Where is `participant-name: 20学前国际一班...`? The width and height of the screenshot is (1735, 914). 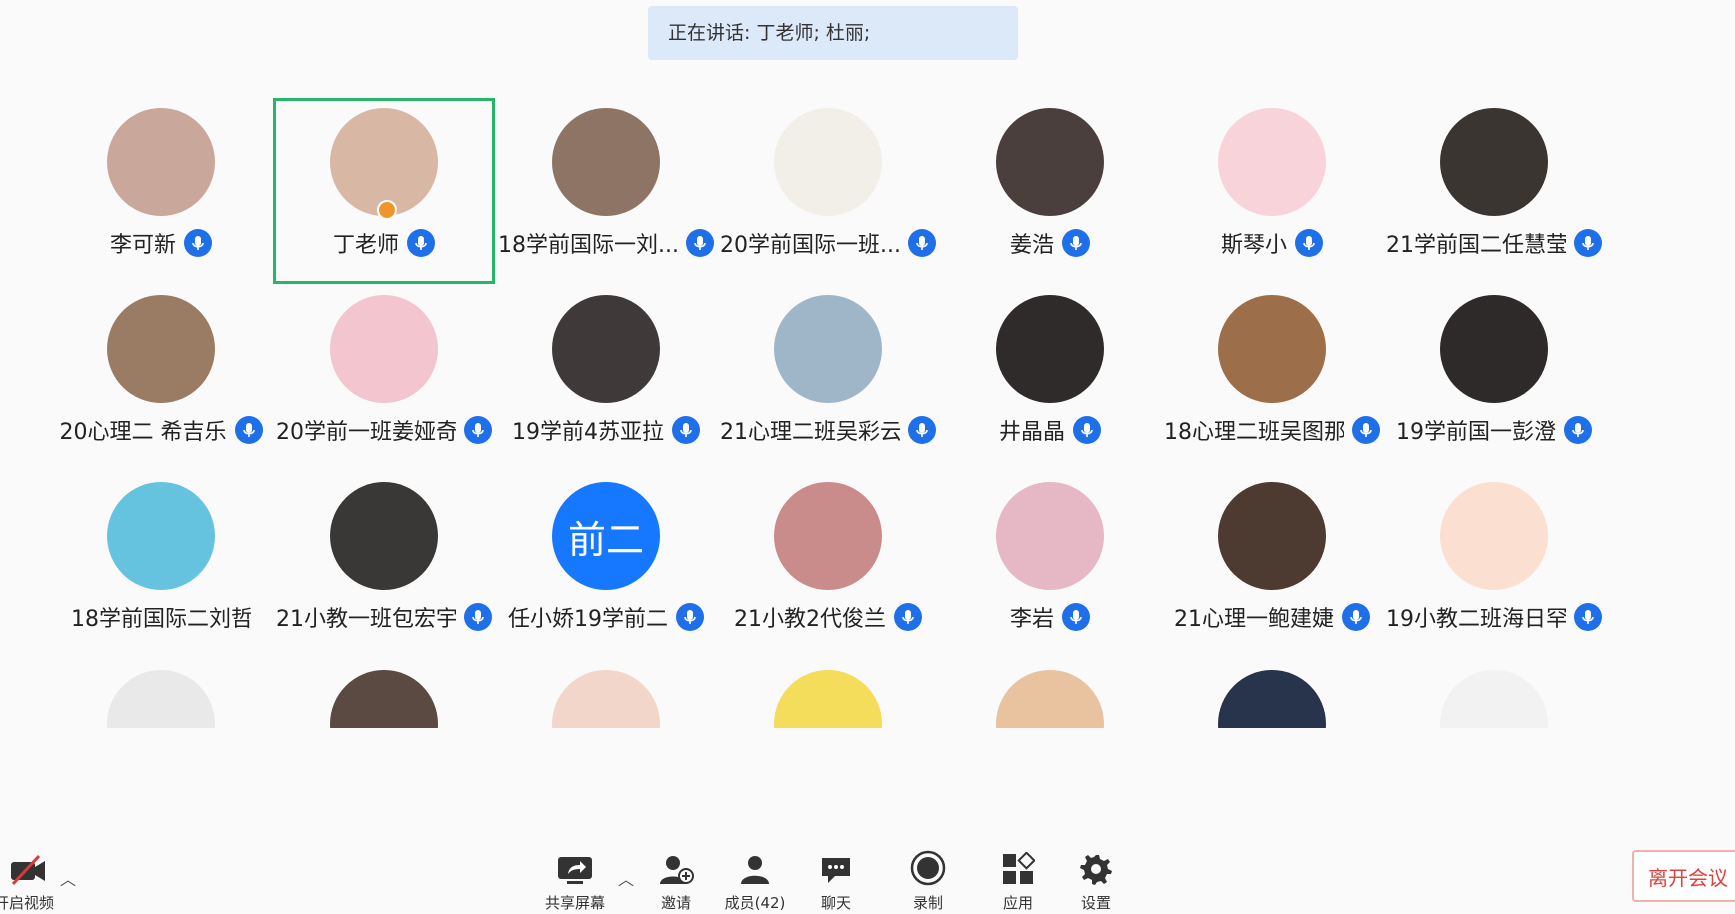
participant-name: 20学前国际一班... is located at coordinates (810, 245).